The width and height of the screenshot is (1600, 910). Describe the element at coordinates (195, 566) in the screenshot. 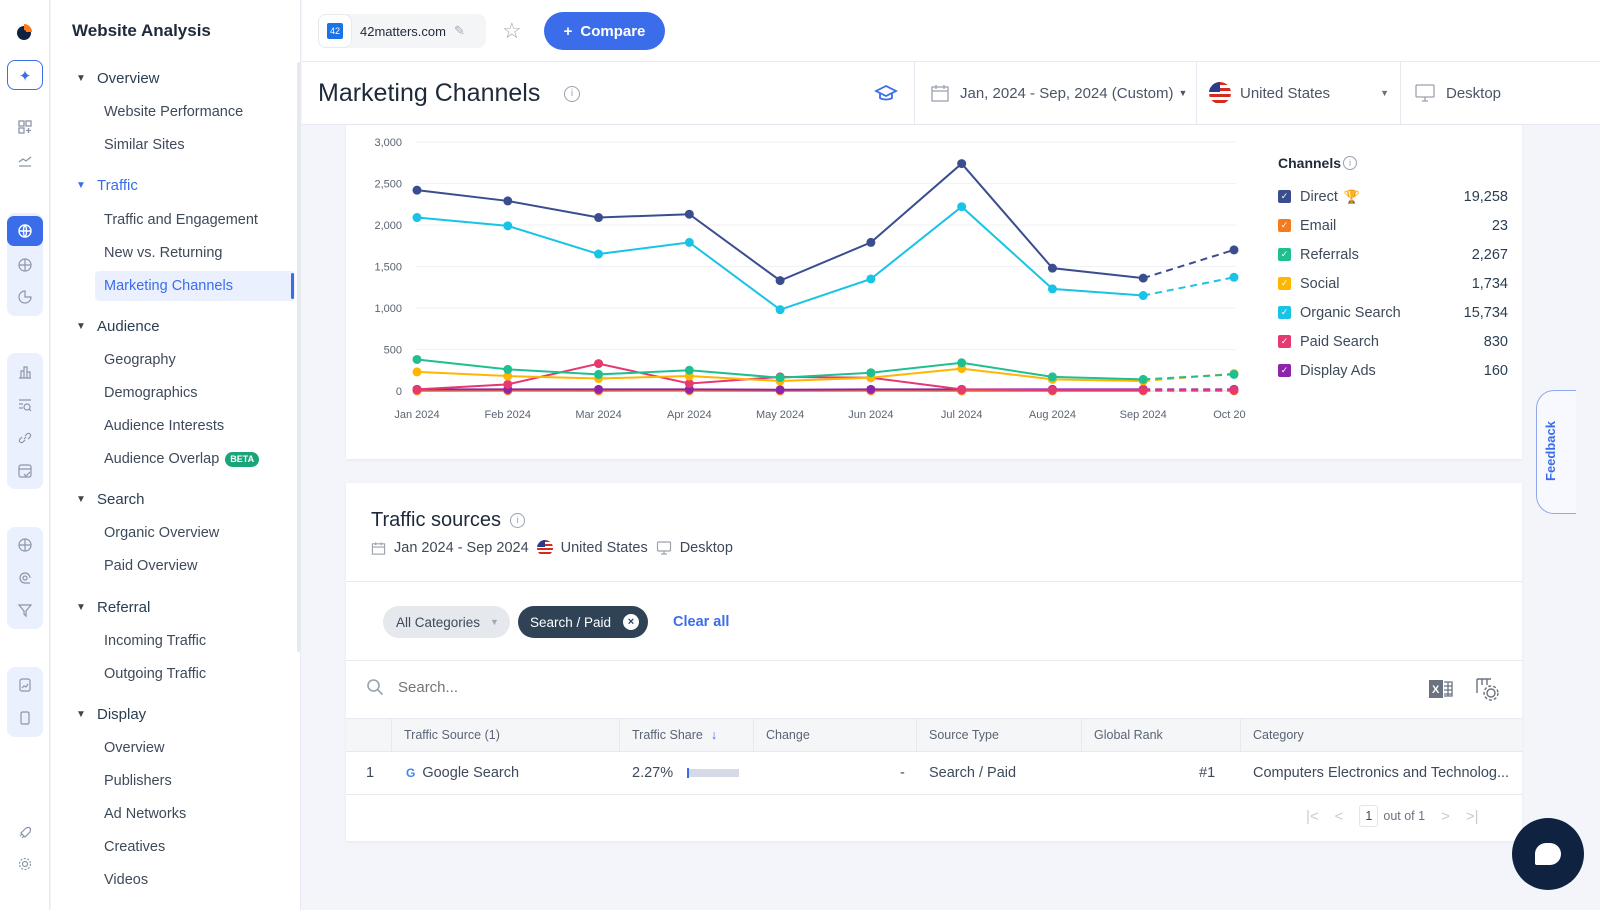

I see `nav-item-paid-overview: Paid Overview` at that location.